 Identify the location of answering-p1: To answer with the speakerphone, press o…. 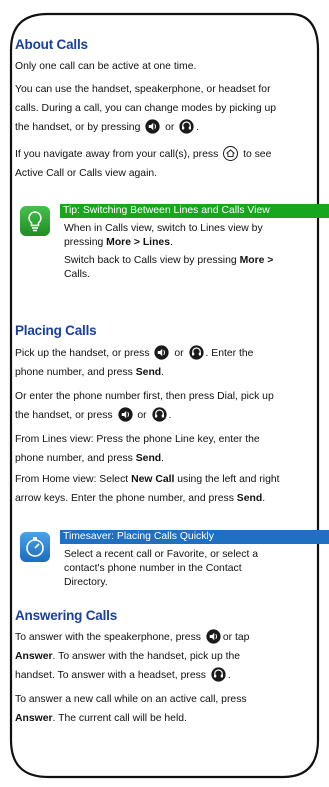
(165, 656).